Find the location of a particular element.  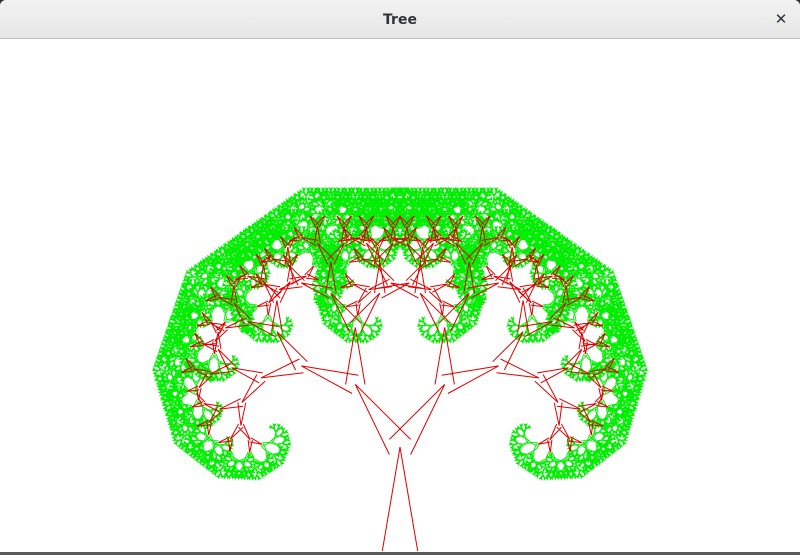

window-title: Tree is located at coordinates (400, 20).